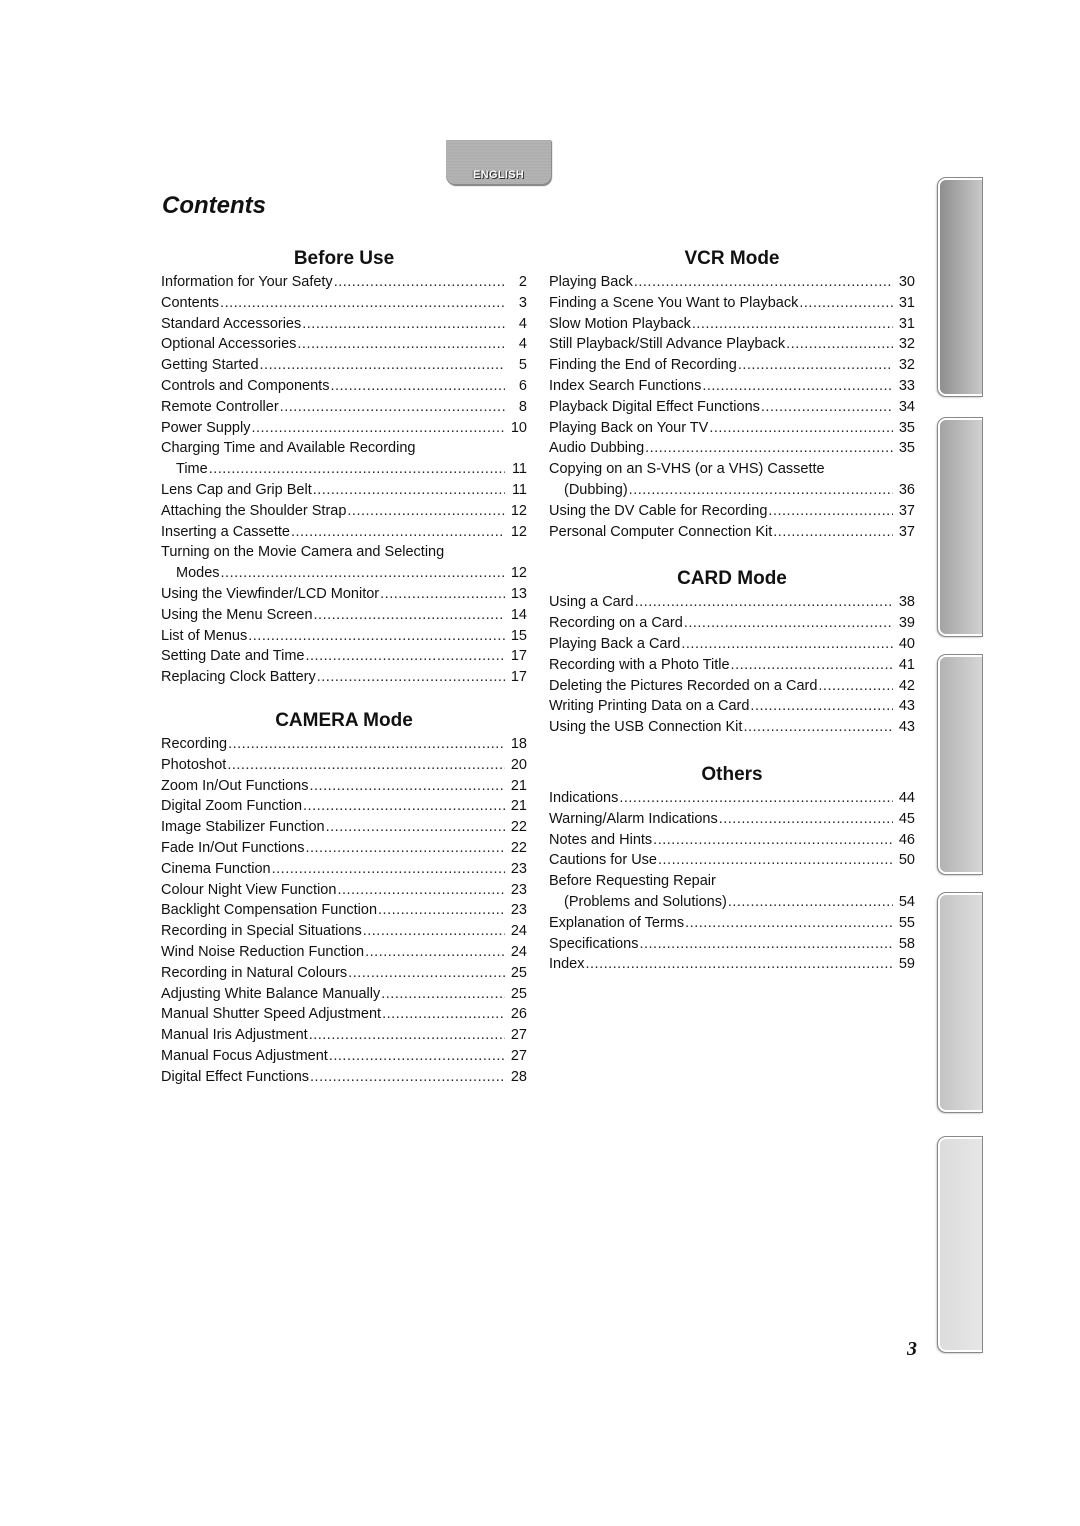  I want to click on toc-entry: Attaching the Shoulder Strap 12, so click(344, 511).